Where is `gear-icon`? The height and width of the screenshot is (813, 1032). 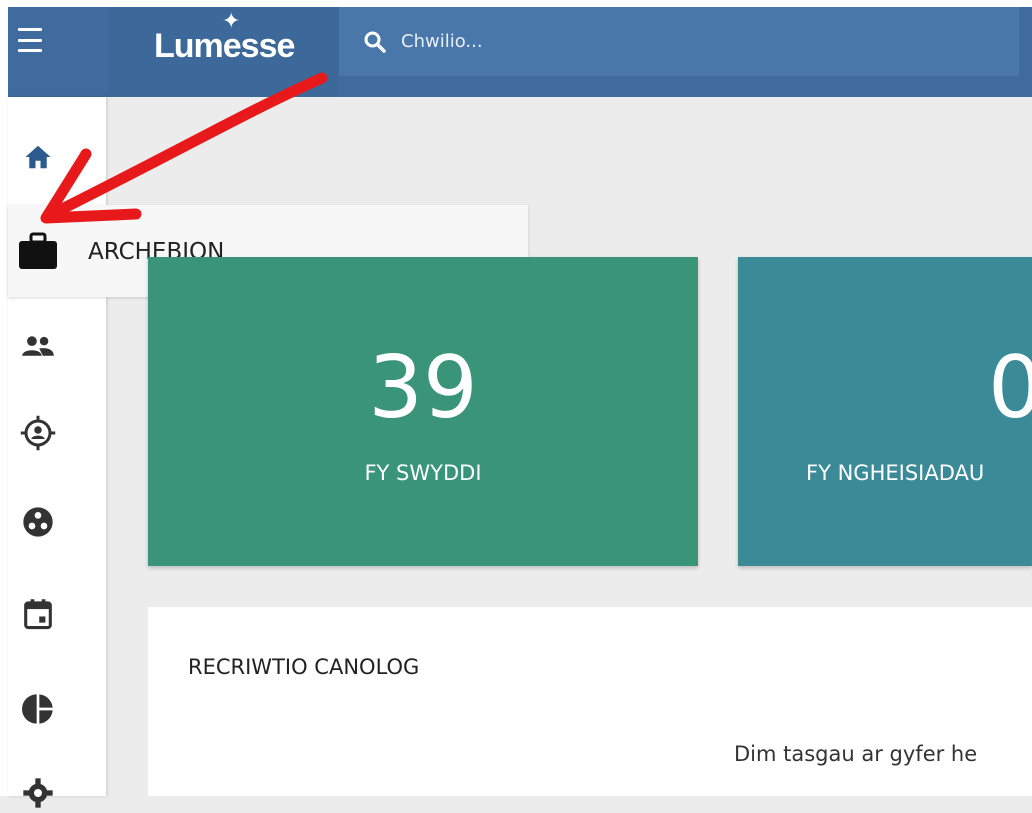 gear-icon is located at coordinates (38, 793).